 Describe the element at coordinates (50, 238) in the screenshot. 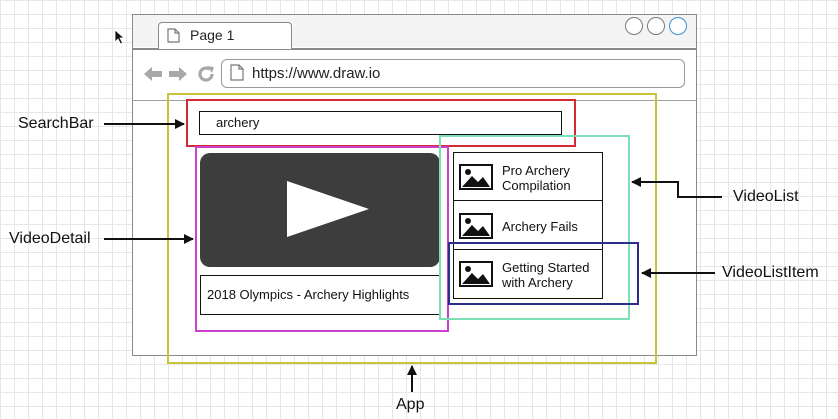

I see `videodetail-label: VideoDetail` at that location.